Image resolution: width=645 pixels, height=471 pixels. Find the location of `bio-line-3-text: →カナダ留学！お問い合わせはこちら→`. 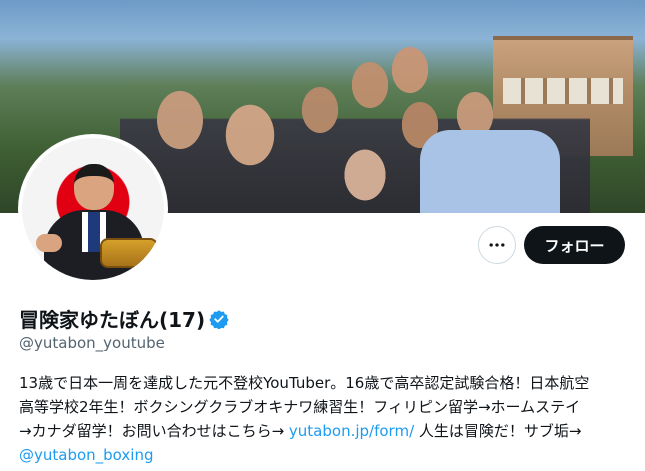

bio-line-3-text: →カナダ留学！お問い合わせはこちら→ is located at coordinates (154, 431).